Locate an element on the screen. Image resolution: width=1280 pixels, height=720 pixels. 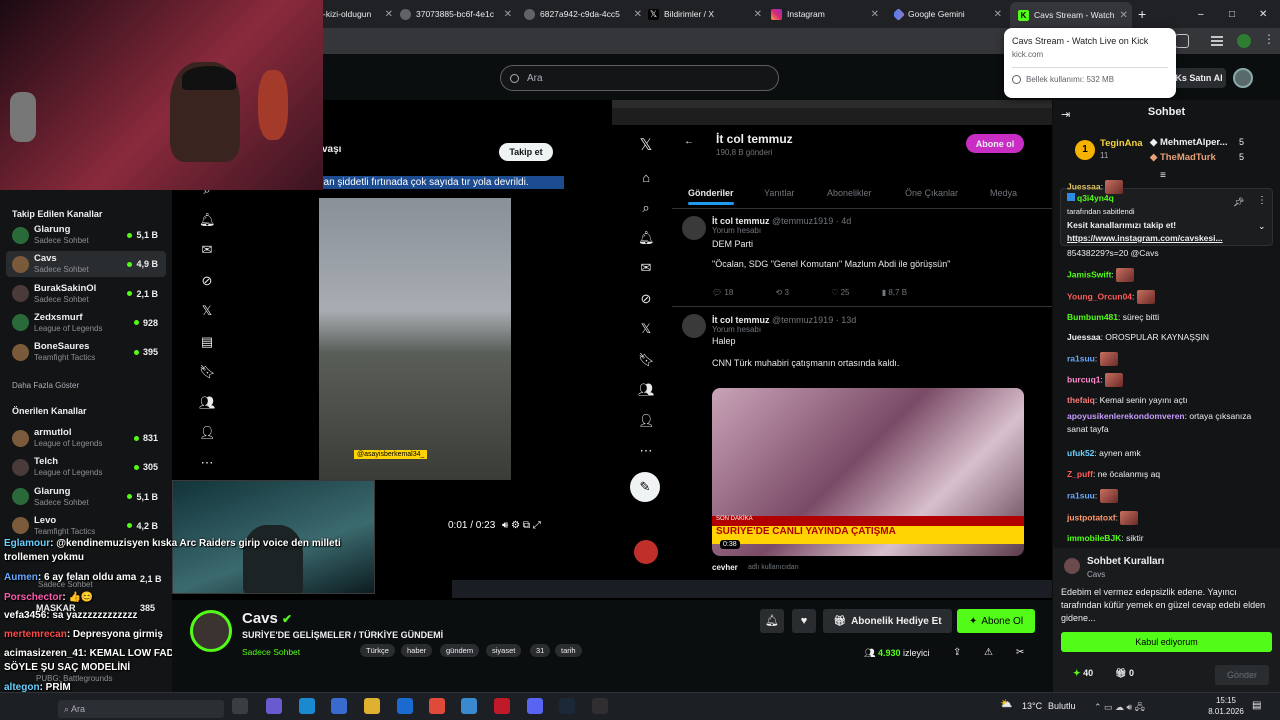
show-more-link: Daha Fazla Göster is located at coordinates (45, 385).